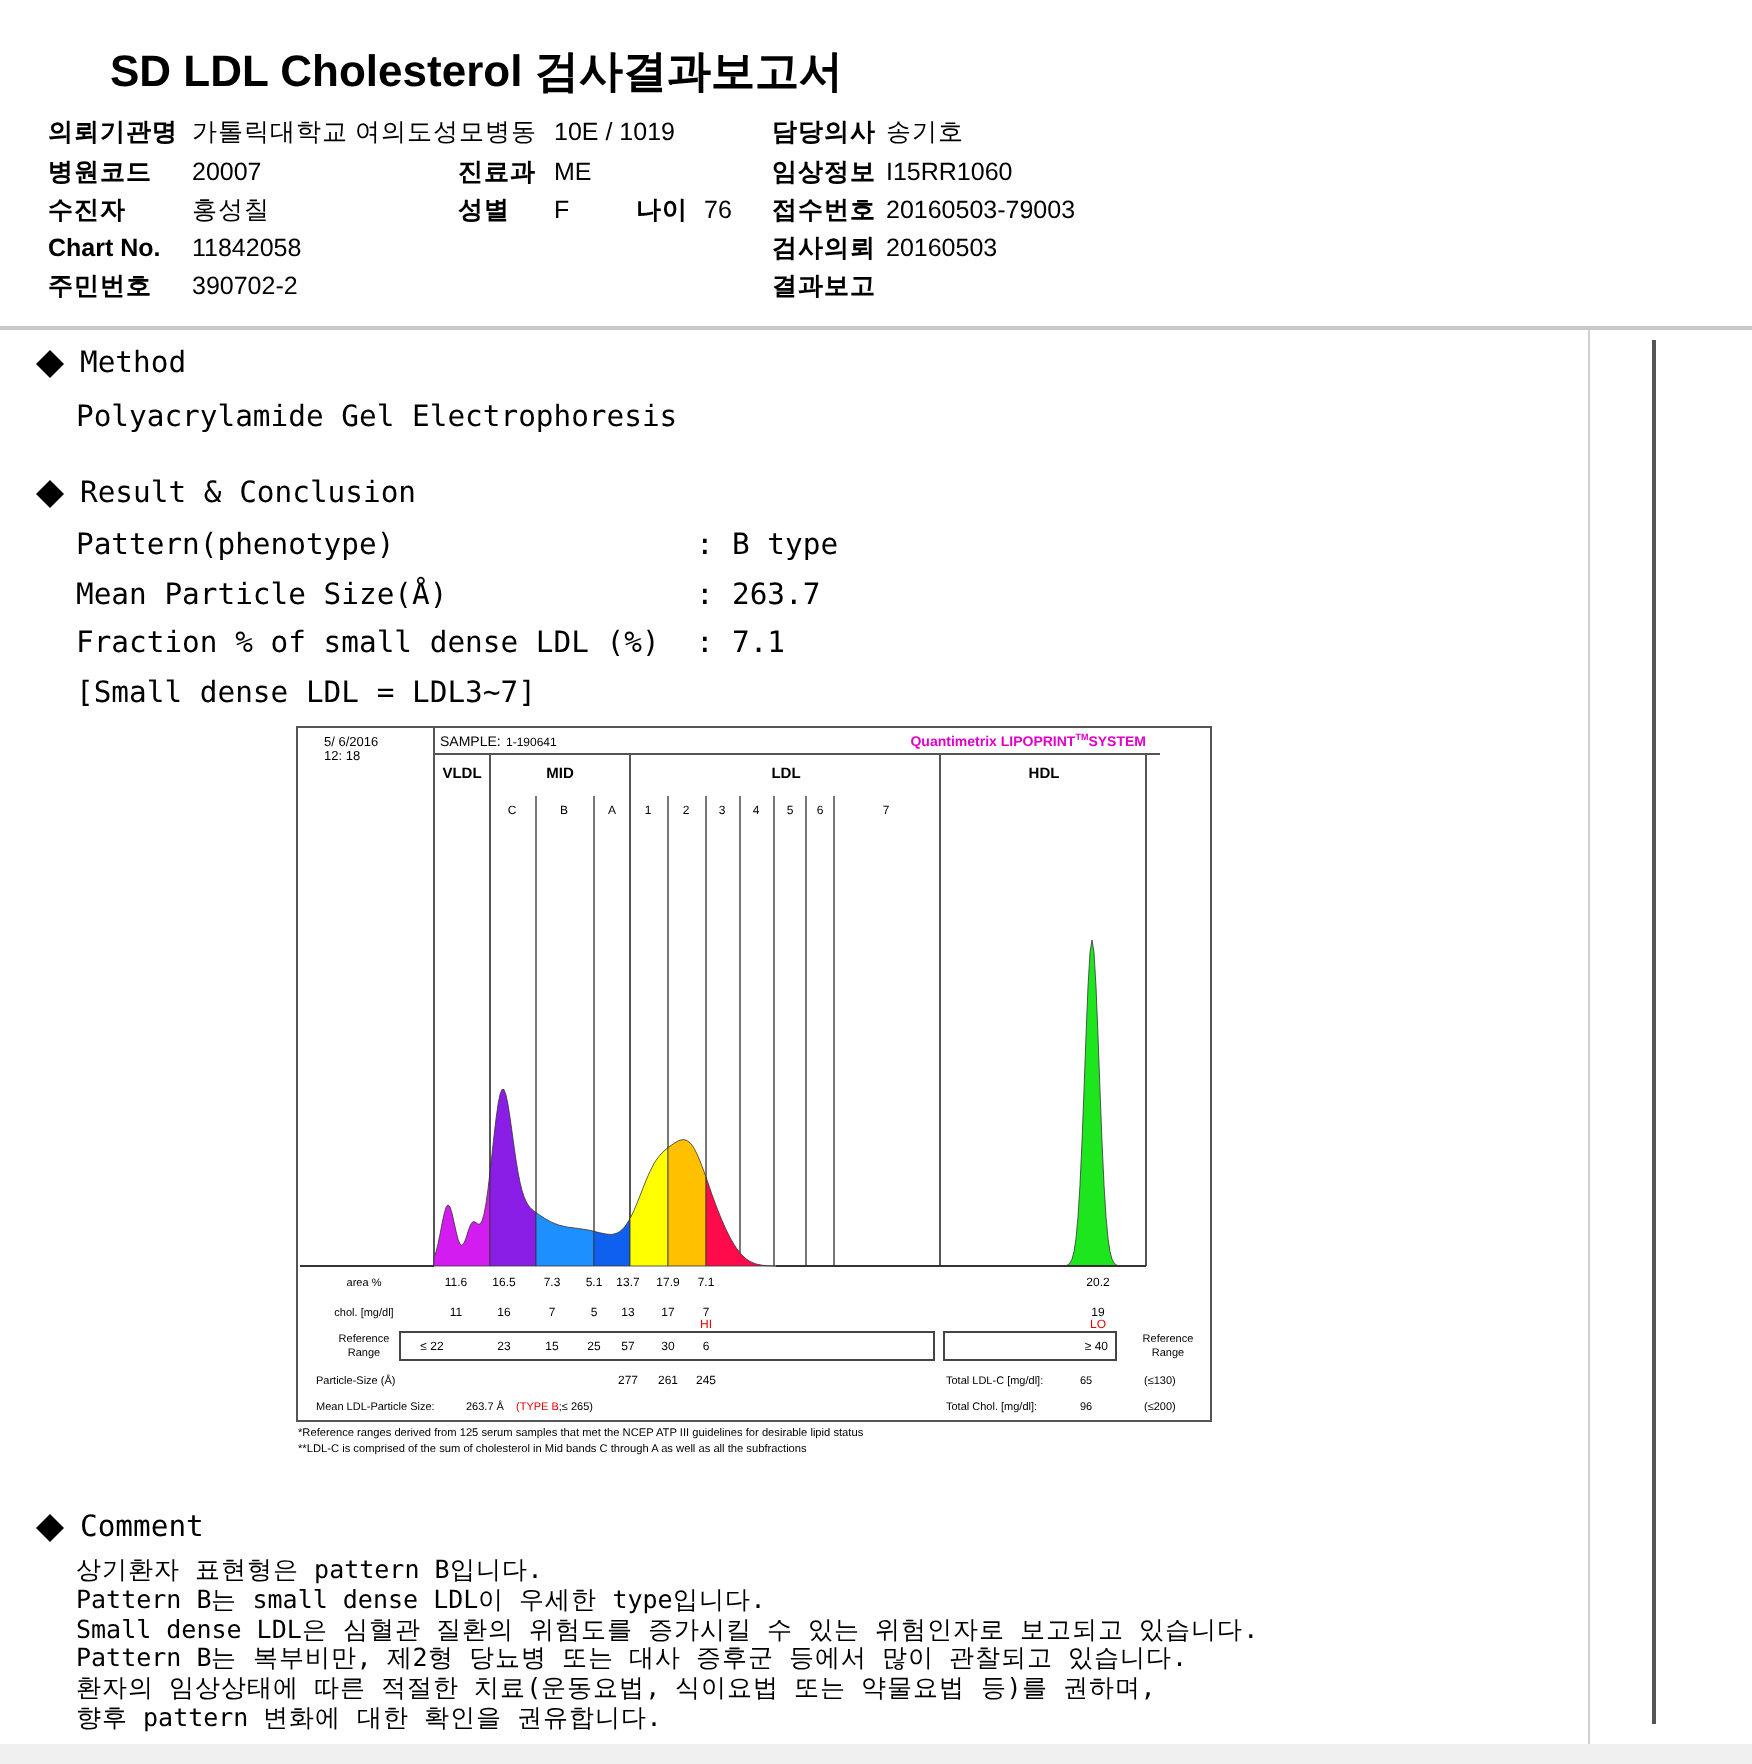 The height and width of the screenshot is (1764, 1752). What do you see at coordinates (365, 133) in the screenshot?
I see `field-value: 가톨릭대학교 여의도성모병동` at bounding box center [365, 133].